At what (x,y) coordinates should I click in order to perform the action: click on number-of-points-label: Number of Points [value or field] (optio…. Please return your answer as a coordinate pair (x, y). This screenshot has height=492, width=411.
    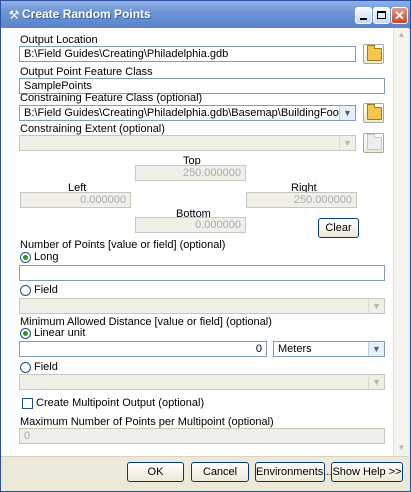
    Looking at the image, I should click on (123, 245).